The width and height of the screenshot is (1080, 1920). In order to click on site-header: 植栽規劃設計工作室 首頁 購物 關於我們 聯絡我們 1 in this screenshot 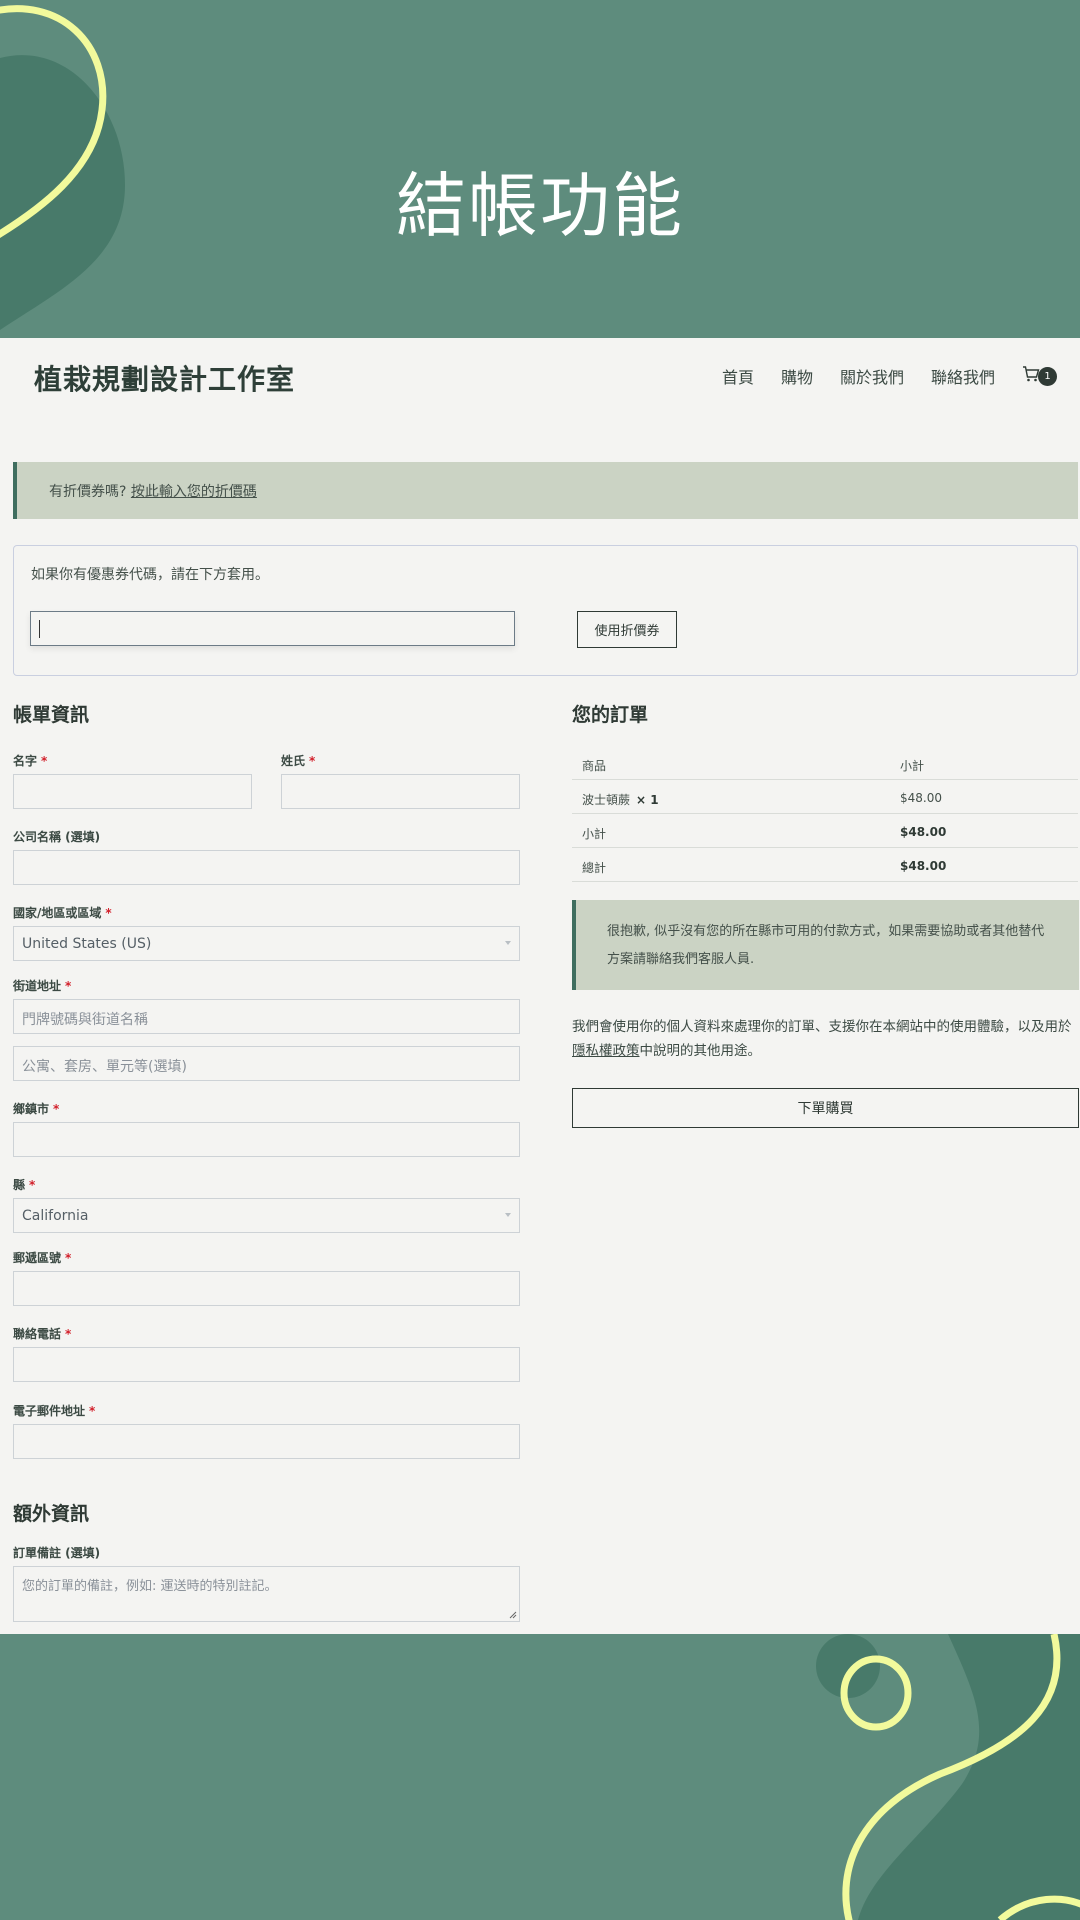, I will do `click(540, 378)`.